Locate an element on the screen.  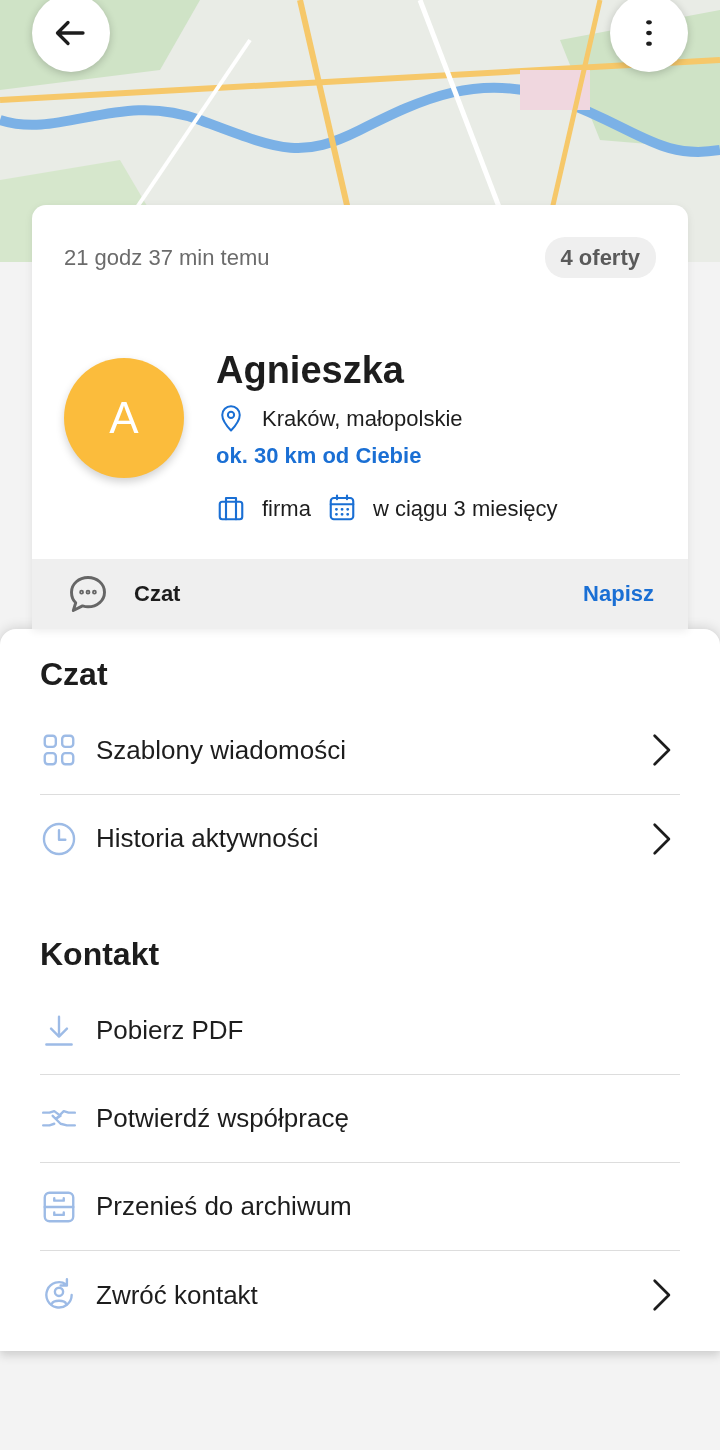
person-name: Agnieszka is located at coordinates (310, 370).